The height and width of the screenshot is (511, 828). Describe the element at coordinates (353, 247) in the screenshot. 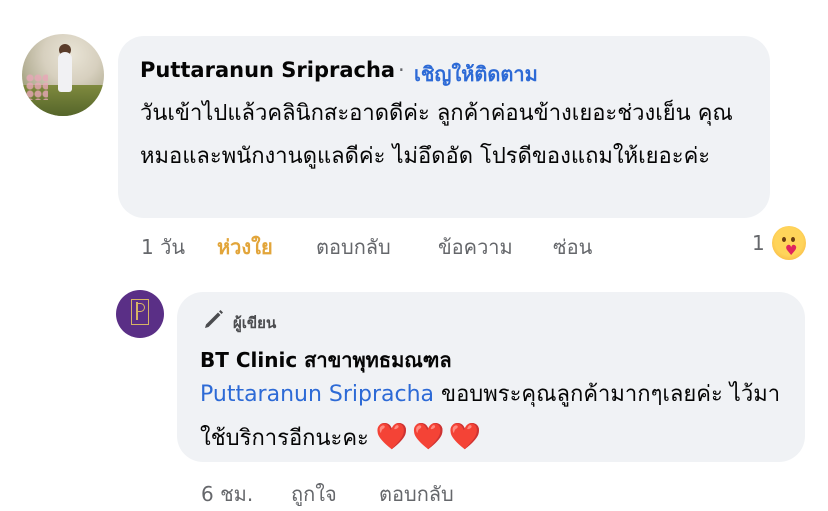

I see `reply-button: ตอบกลับ` at that location.